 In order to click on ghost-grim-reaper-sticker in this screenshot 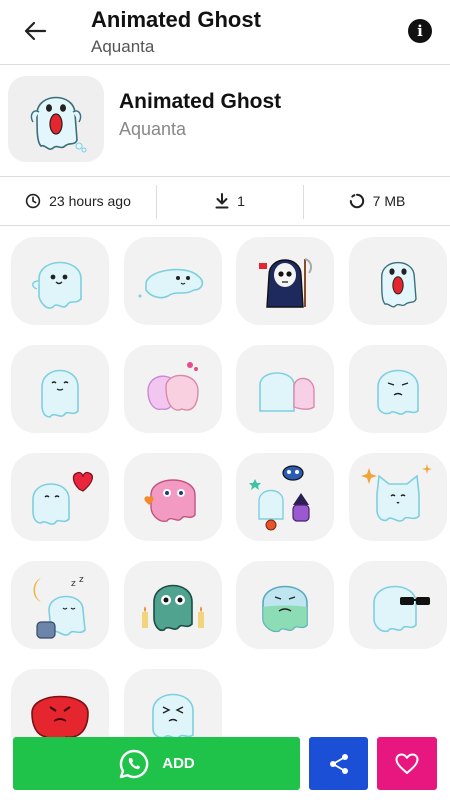, I will do `click(286, 283)`.